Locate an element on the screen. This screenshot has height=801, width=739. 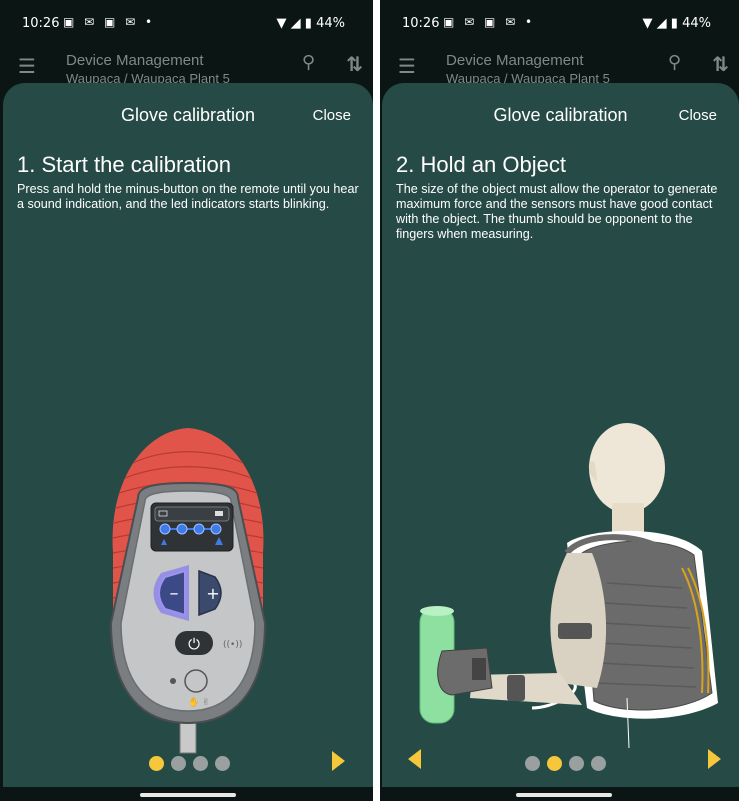
remote-control-illustration: – + ⏻ ((•)) ✋ ✌ is located at coordinates (188, 591).